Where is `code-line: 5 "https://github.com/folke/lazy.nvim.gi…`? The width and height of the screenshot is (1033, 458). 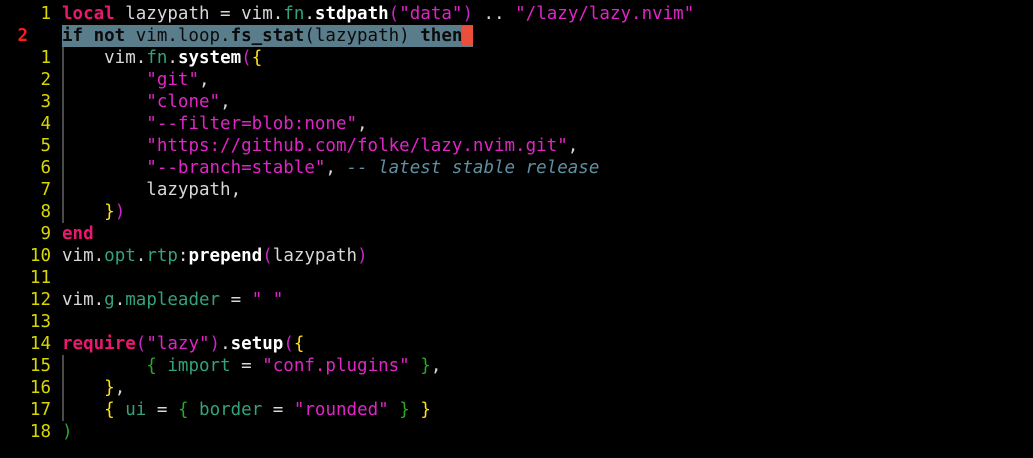 code-line: 5 "https://github.com/folke/lazy.nvim.gi… is located at coordinates (516, 146).